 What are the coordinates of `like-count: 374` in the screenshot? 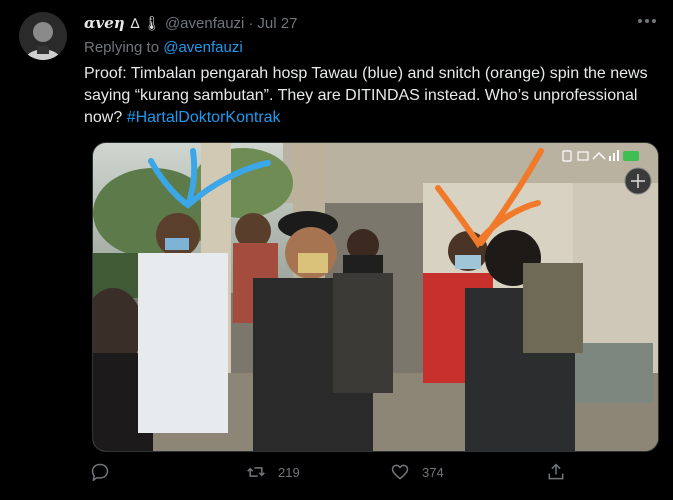 It's located at (433, 472).